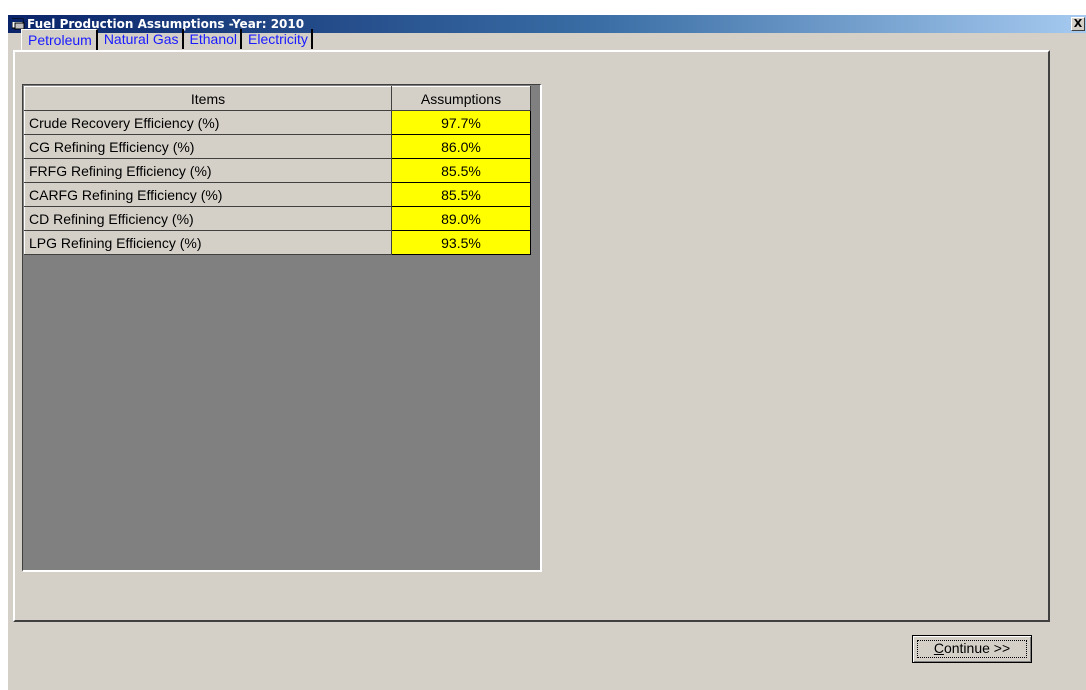  I want to click on tab-natural-gas: Natural Gas, so click(142, 39).